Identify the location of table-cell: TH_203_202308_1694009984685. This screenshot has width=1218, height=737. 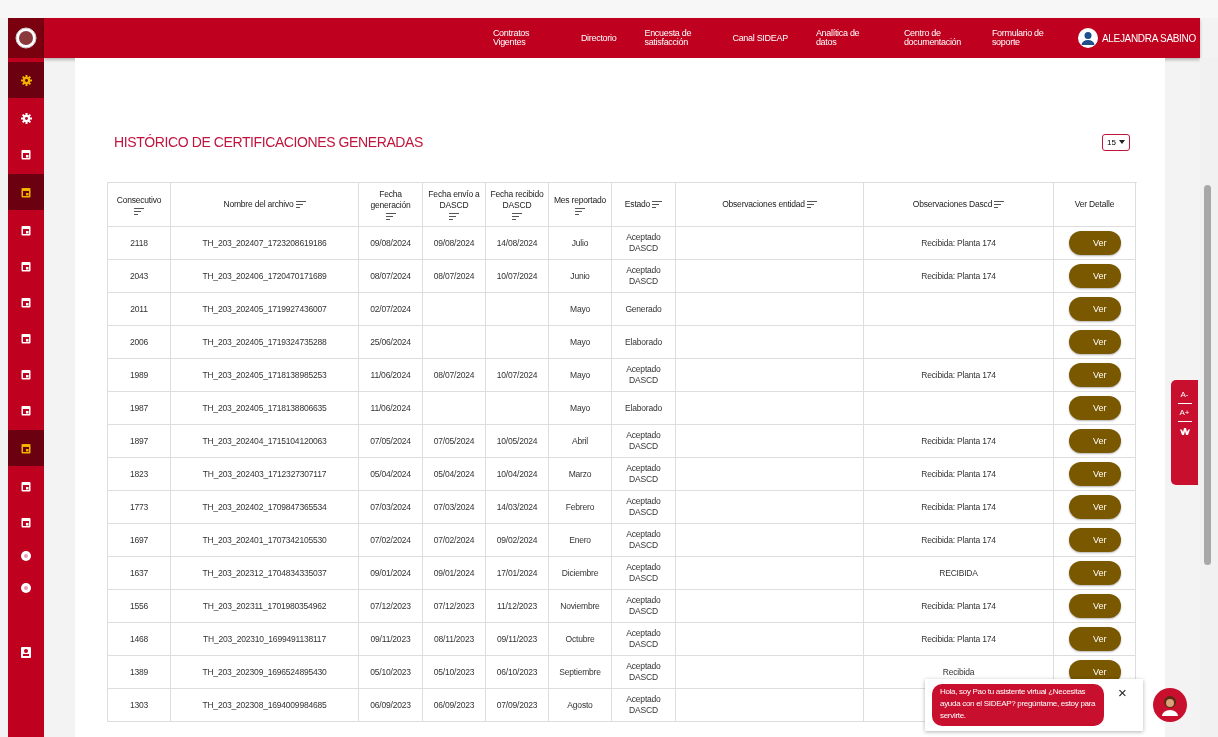
(265, 705).